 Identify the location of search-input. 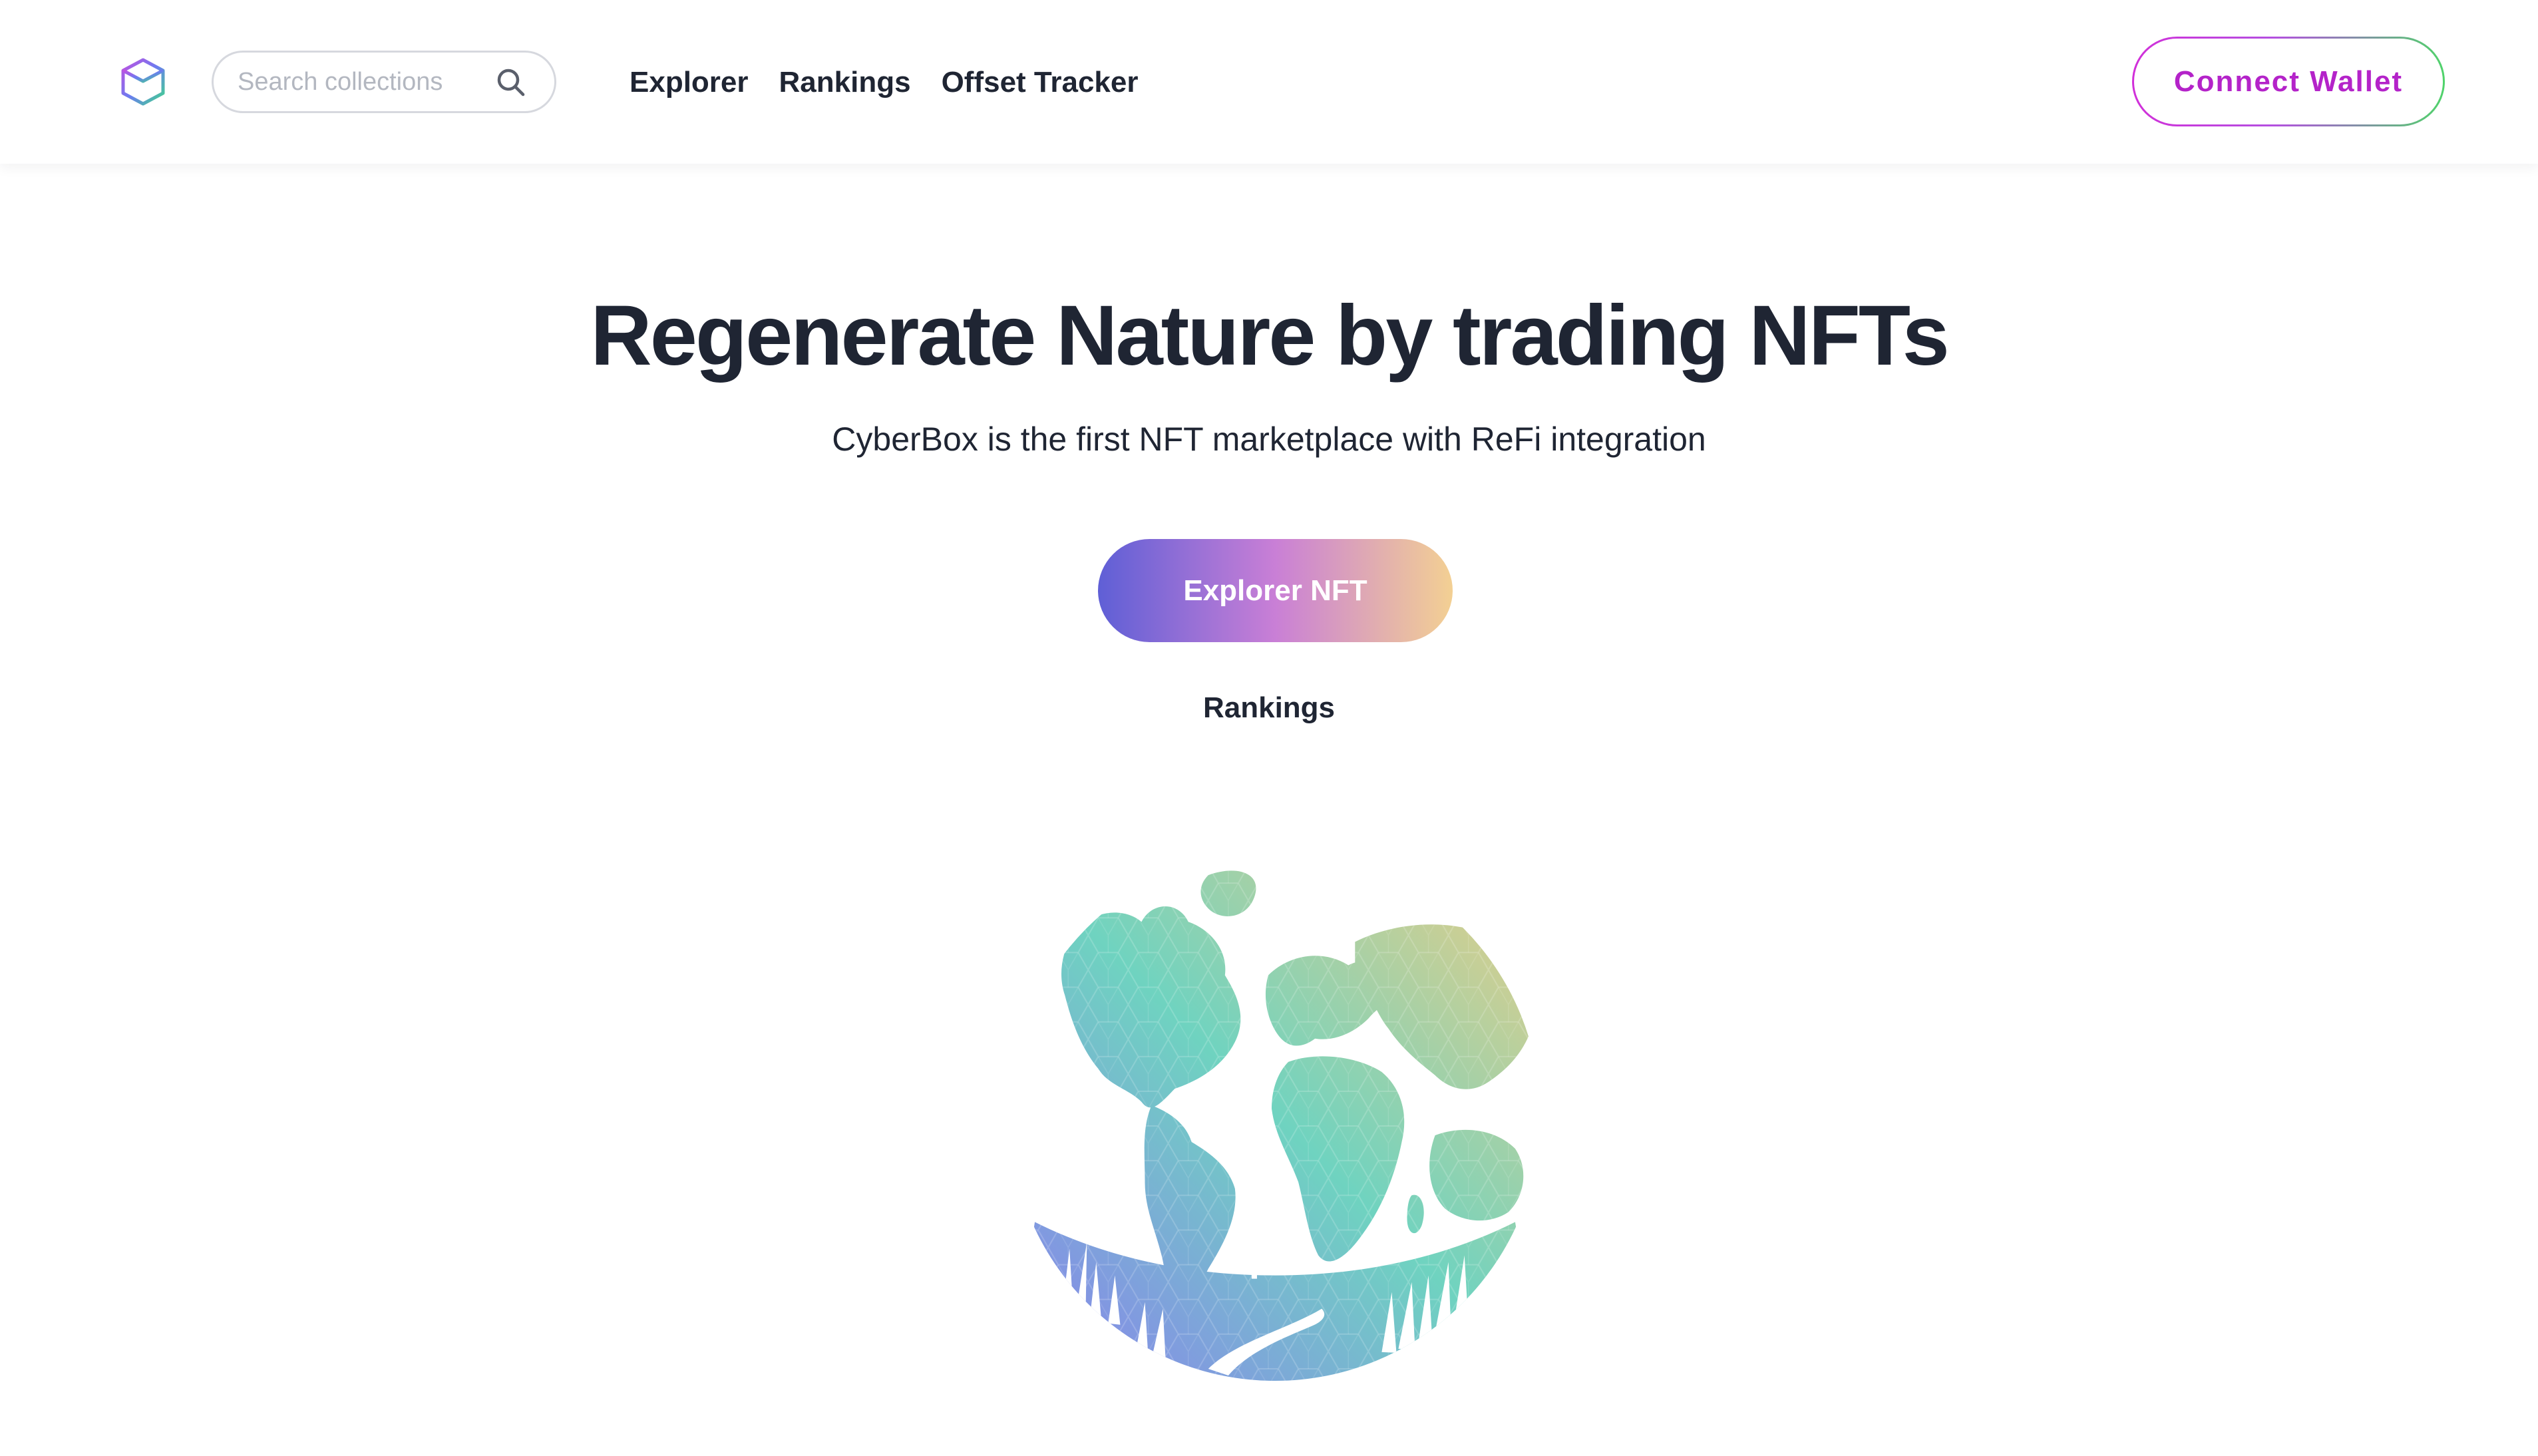
(366, 81).